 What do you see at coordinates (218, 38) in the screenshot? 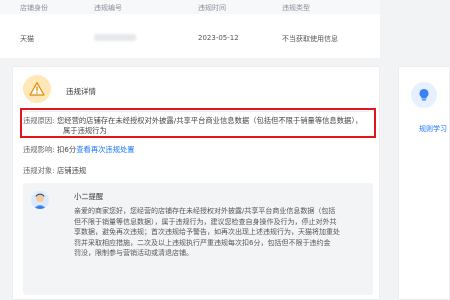
I see `cell-time: 2023-05-12` at bounding box center [218, 38].